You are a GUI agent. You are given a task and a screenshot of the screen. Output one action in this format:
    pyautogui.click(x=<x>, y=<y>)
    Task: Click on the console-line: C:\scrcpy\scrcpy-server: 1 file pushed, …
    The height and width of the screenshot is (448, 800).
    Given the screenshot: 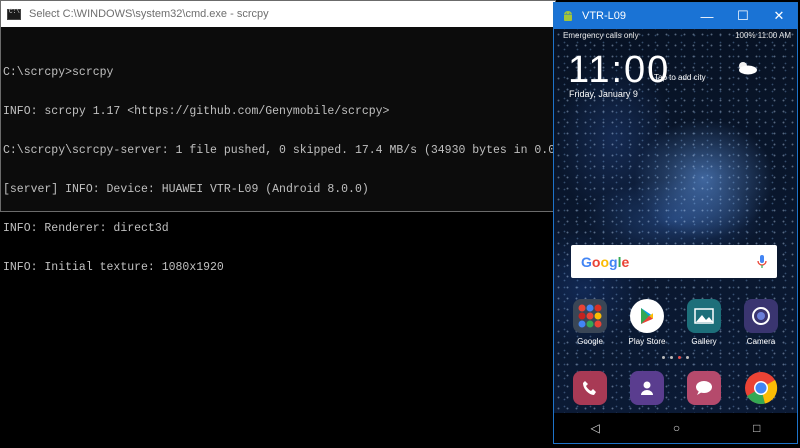 What is the action you would take?
    pyautogui.click(x=293, y=150)
    